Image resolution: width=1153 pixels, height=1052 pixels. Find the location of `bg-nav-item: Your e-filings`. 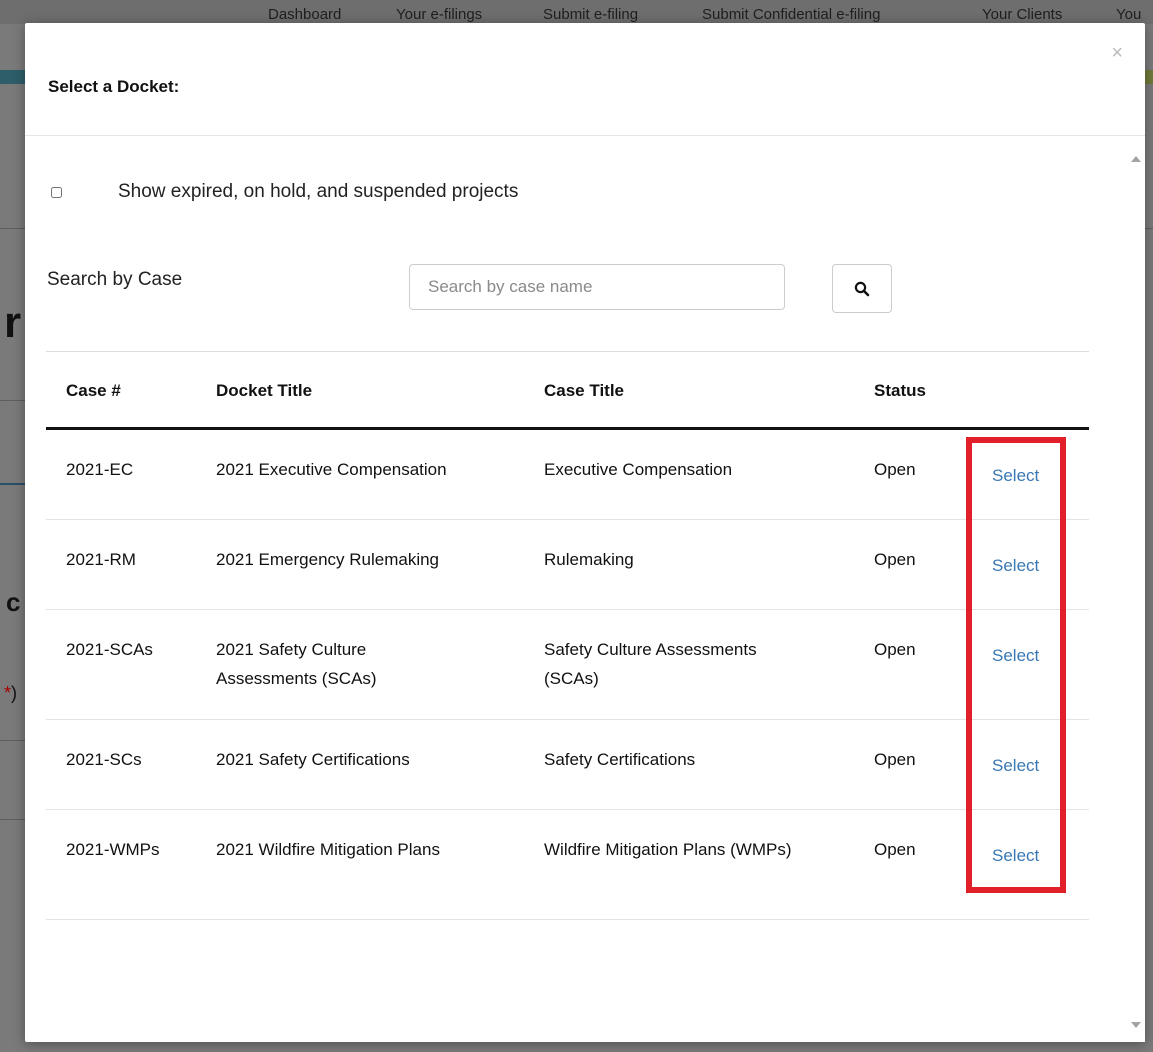

bg-nav-item: Your e-filings is located at coordinates (439, 14).